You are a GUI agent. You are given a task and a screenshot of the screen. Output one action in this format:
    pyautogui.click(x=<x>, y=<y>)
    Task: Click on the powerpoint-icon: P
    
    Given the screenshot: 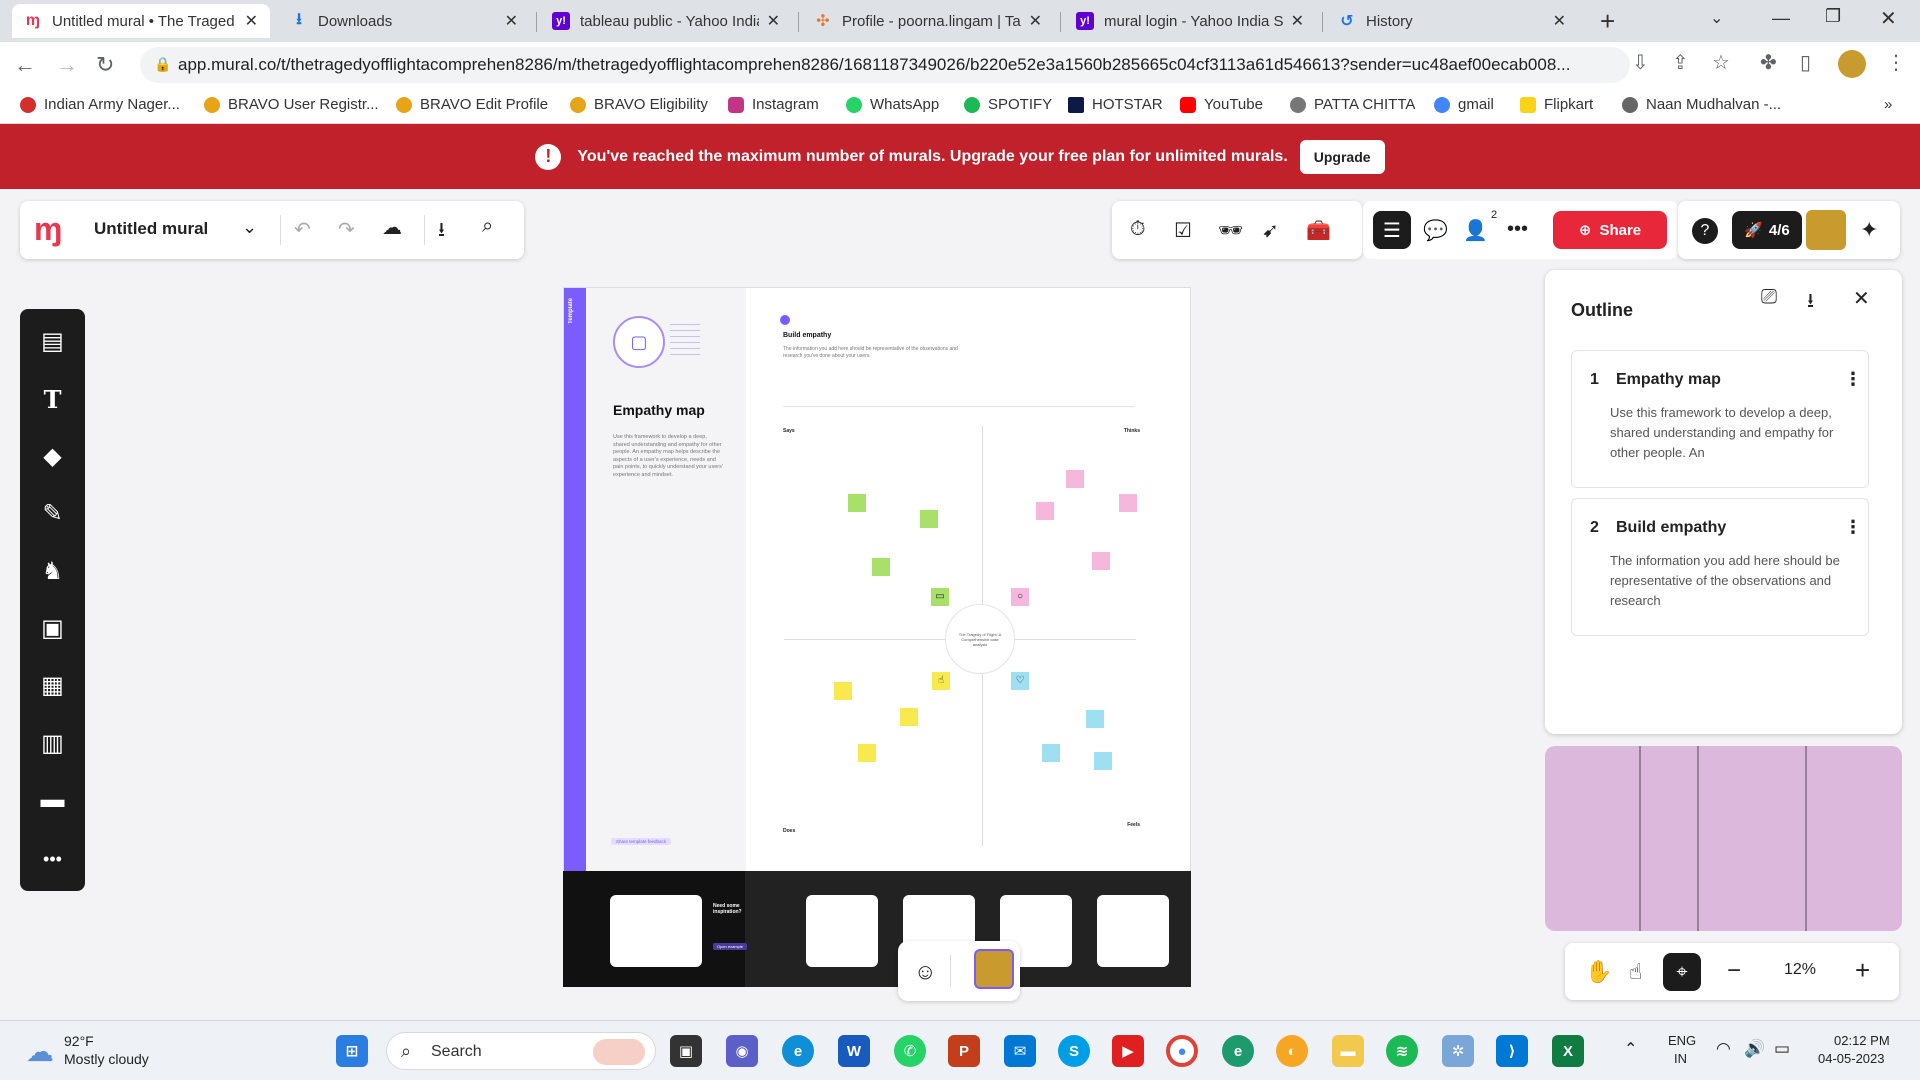 What is the action you would take?
    pyautogui.click(x=964, y=1051)
    